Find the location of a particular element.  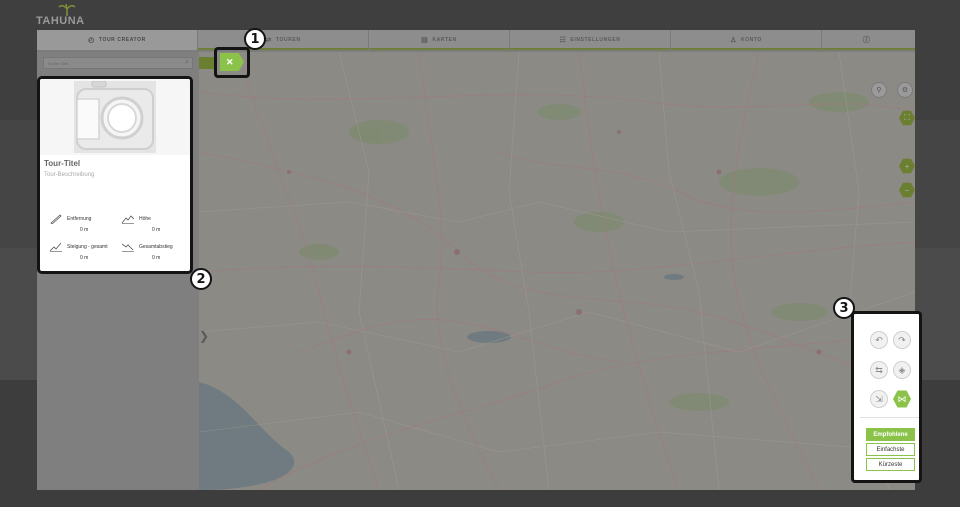

photo-frame is located at coordinates (115, 116).